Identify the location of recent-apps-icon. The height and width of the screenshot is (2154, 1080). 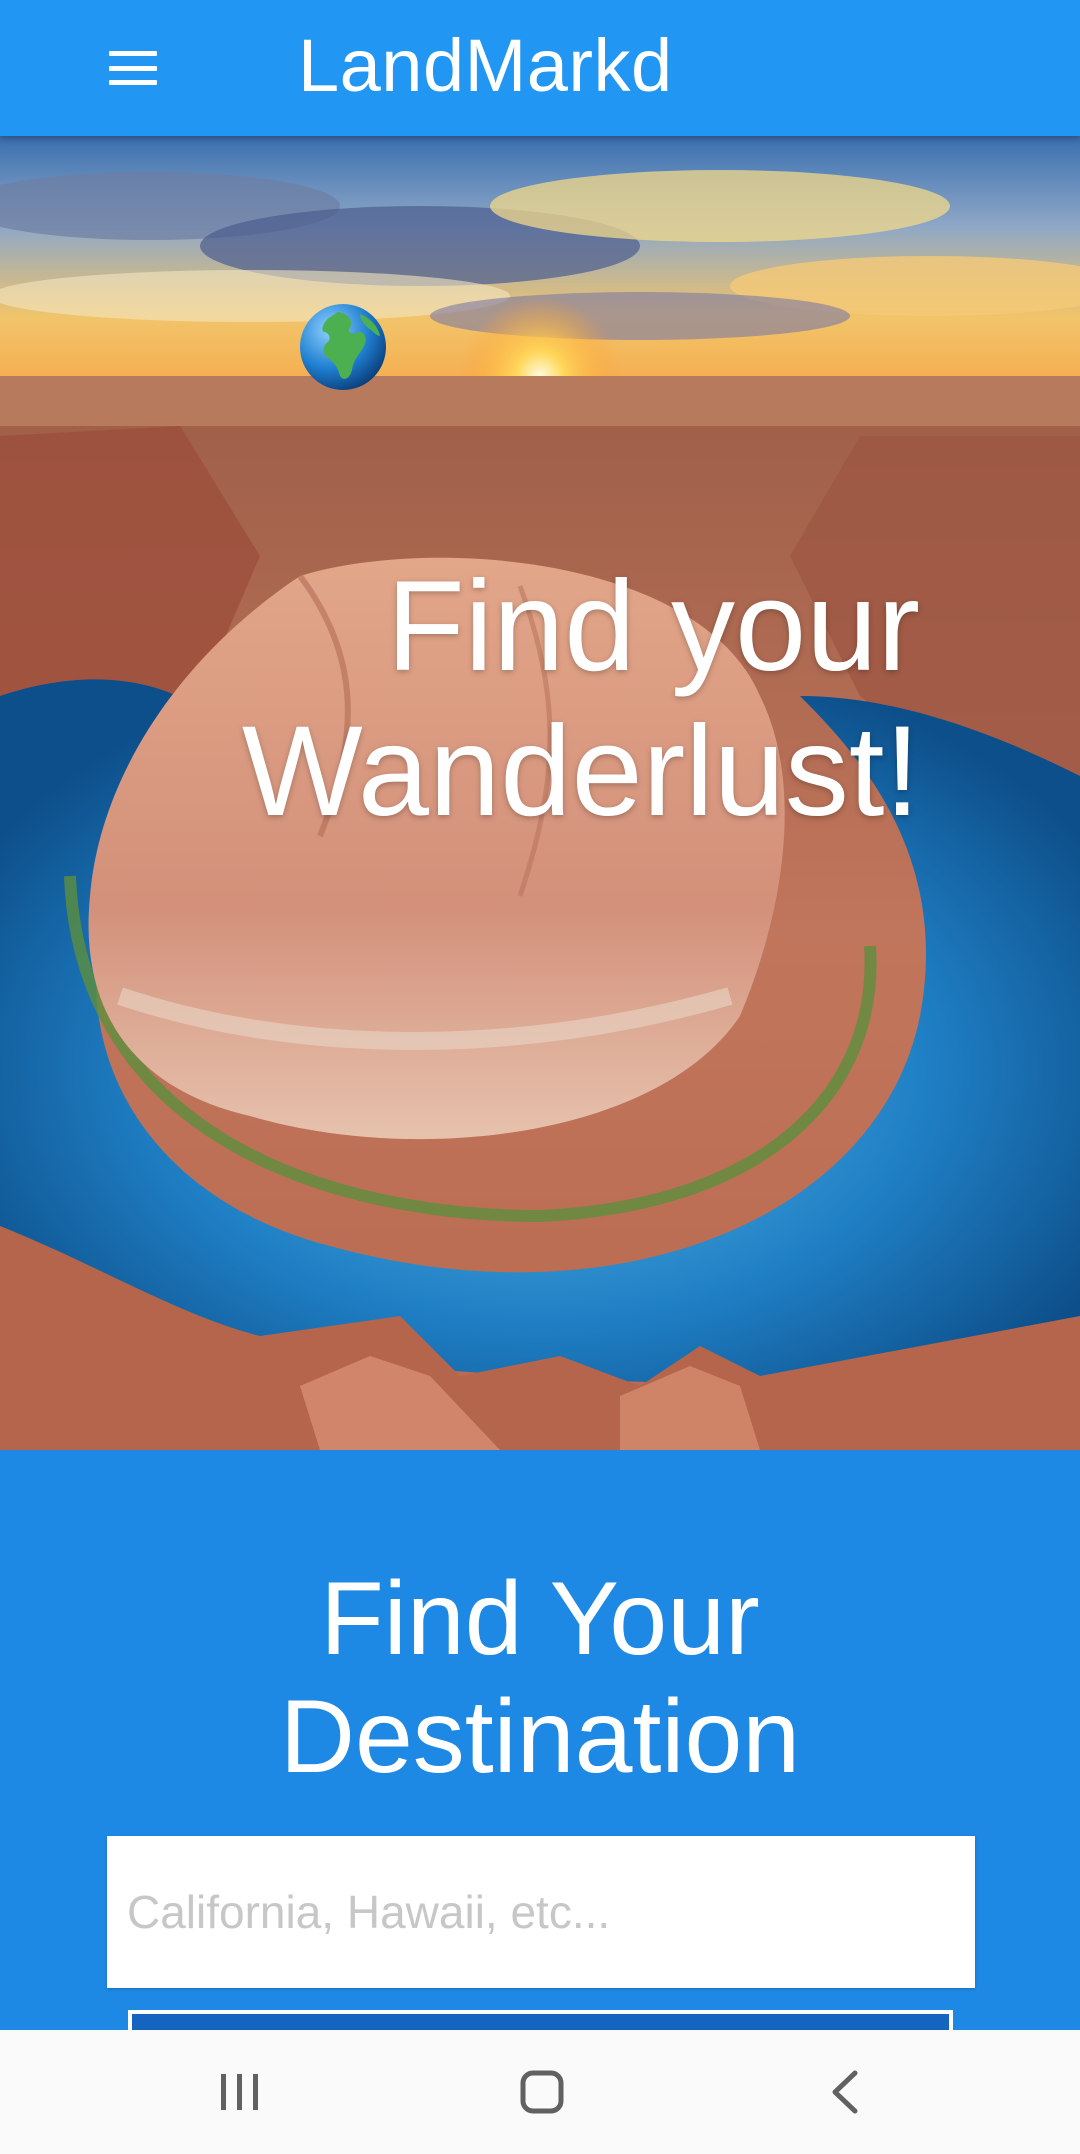
(239, 2092).